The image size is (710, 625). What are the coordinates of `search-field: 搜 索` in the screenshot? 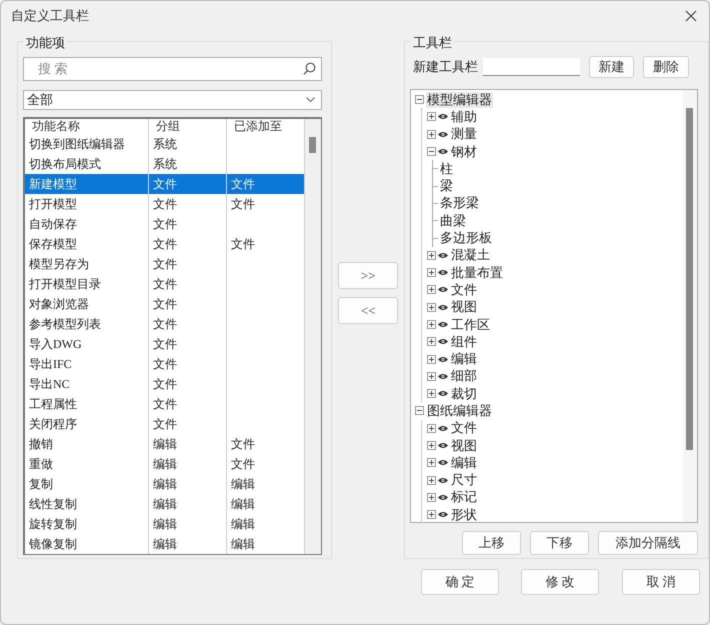 It's located at (172, 69).